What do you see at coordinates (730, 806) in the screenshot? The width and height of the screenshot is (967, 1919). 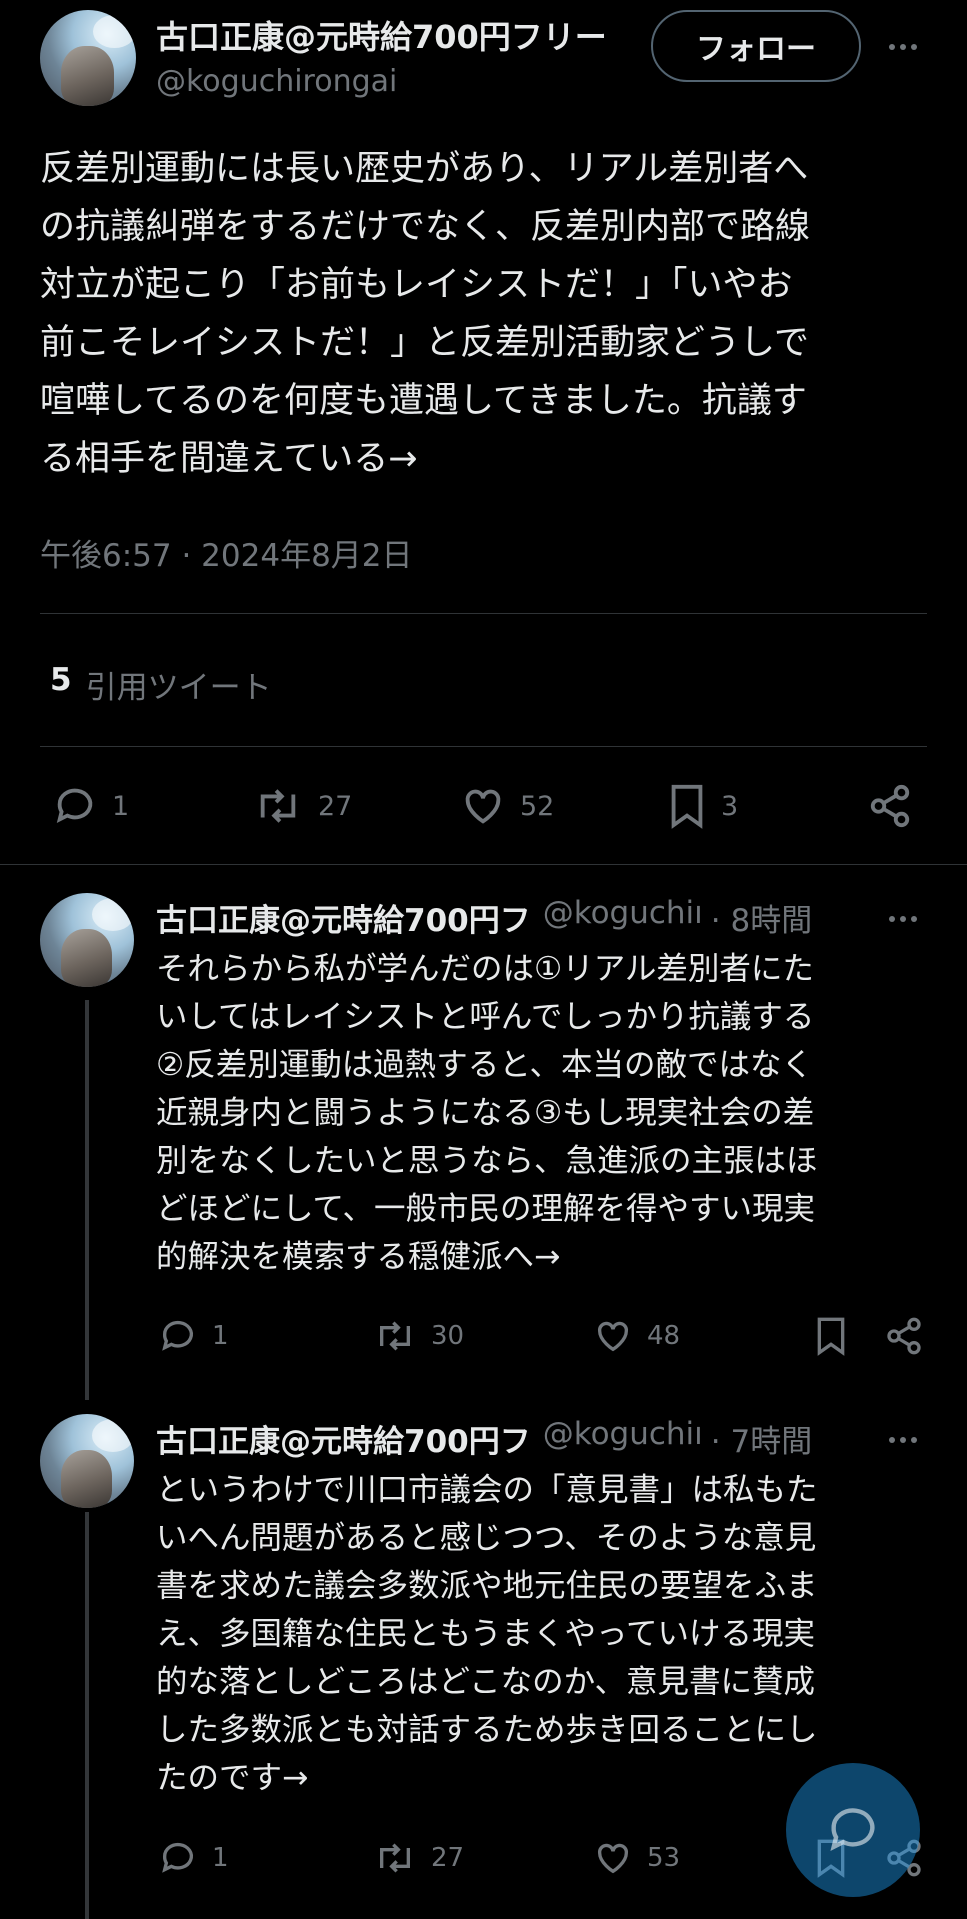 I see `bookmark-count: 3` at bounding box center [730, 806].